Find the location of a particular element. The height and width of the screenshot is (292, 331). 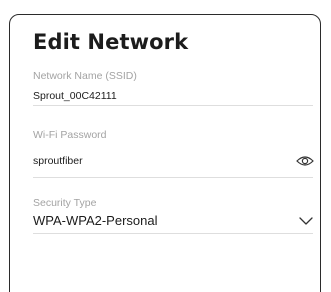

password-input: sproutfiber is located at coordinates (58, 161).